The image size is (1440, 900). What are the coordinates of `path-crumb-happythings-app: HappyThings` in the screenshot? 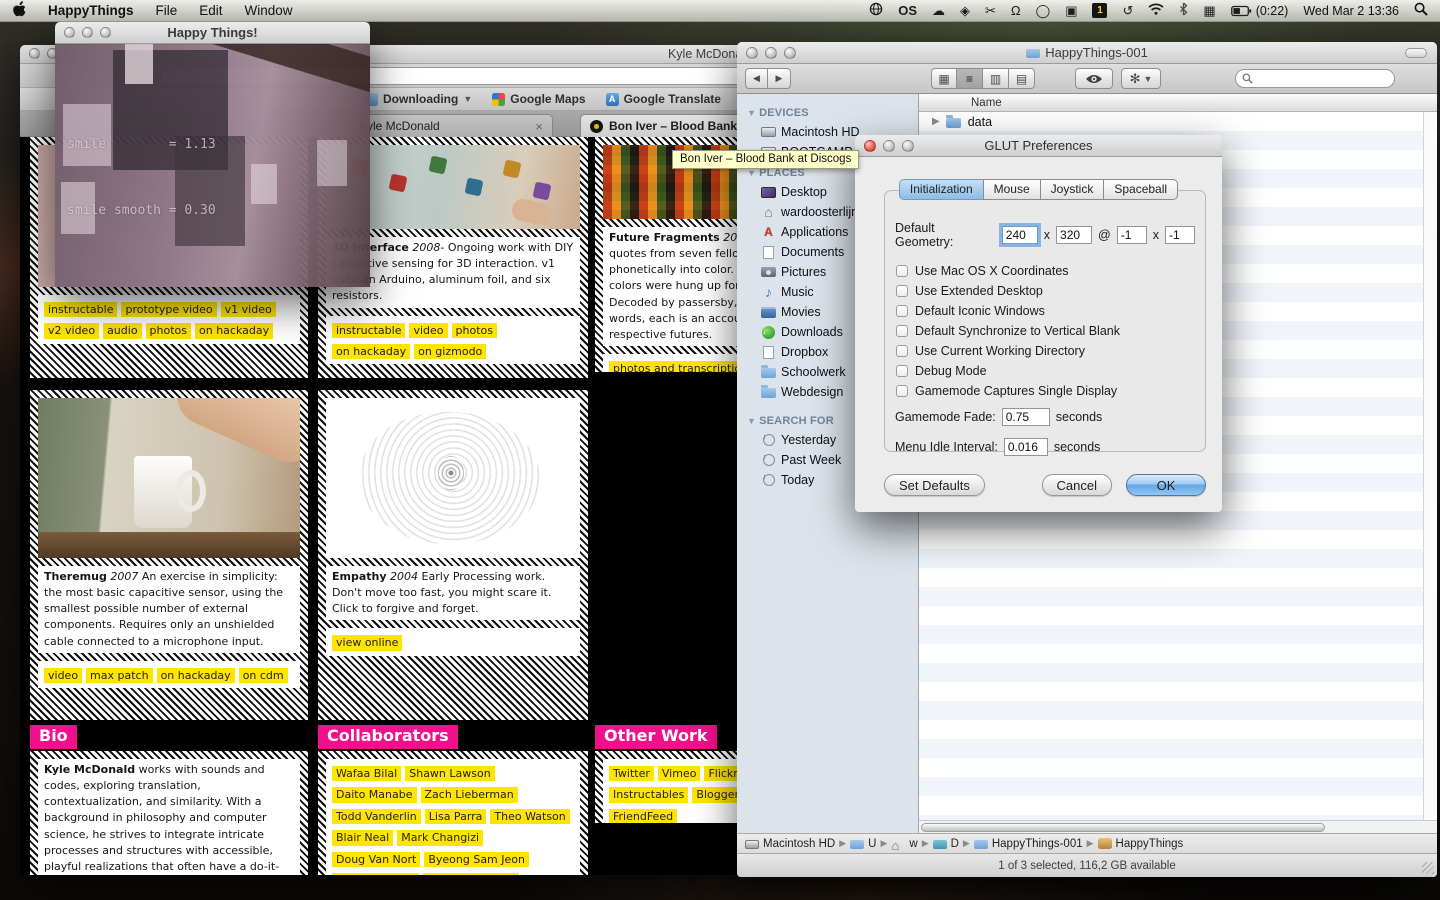 It's located at (1140, 844).